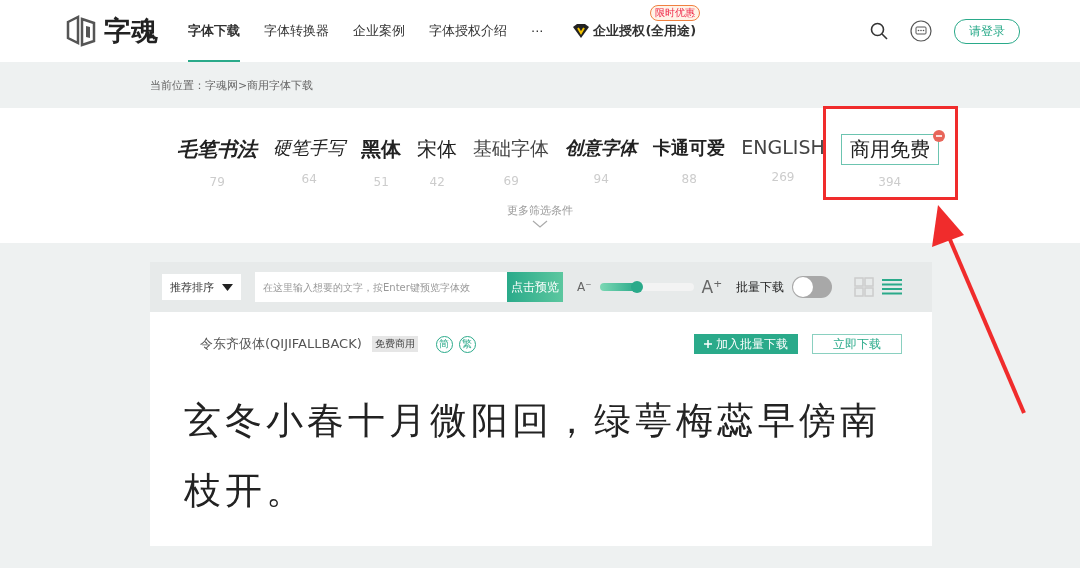 The height and width of the screenshot is (568, 1080). Describe the element at coordinates (637, 287) in the screenshot. I see `slider-thumb` at that location.